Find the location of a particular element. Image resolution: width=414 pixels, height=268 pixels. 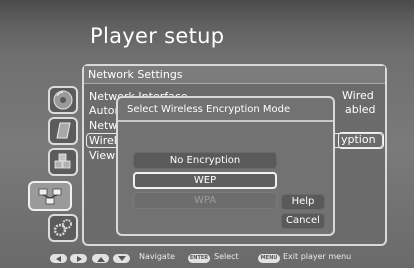

help-button: Help is located at coordinates (303, 202).